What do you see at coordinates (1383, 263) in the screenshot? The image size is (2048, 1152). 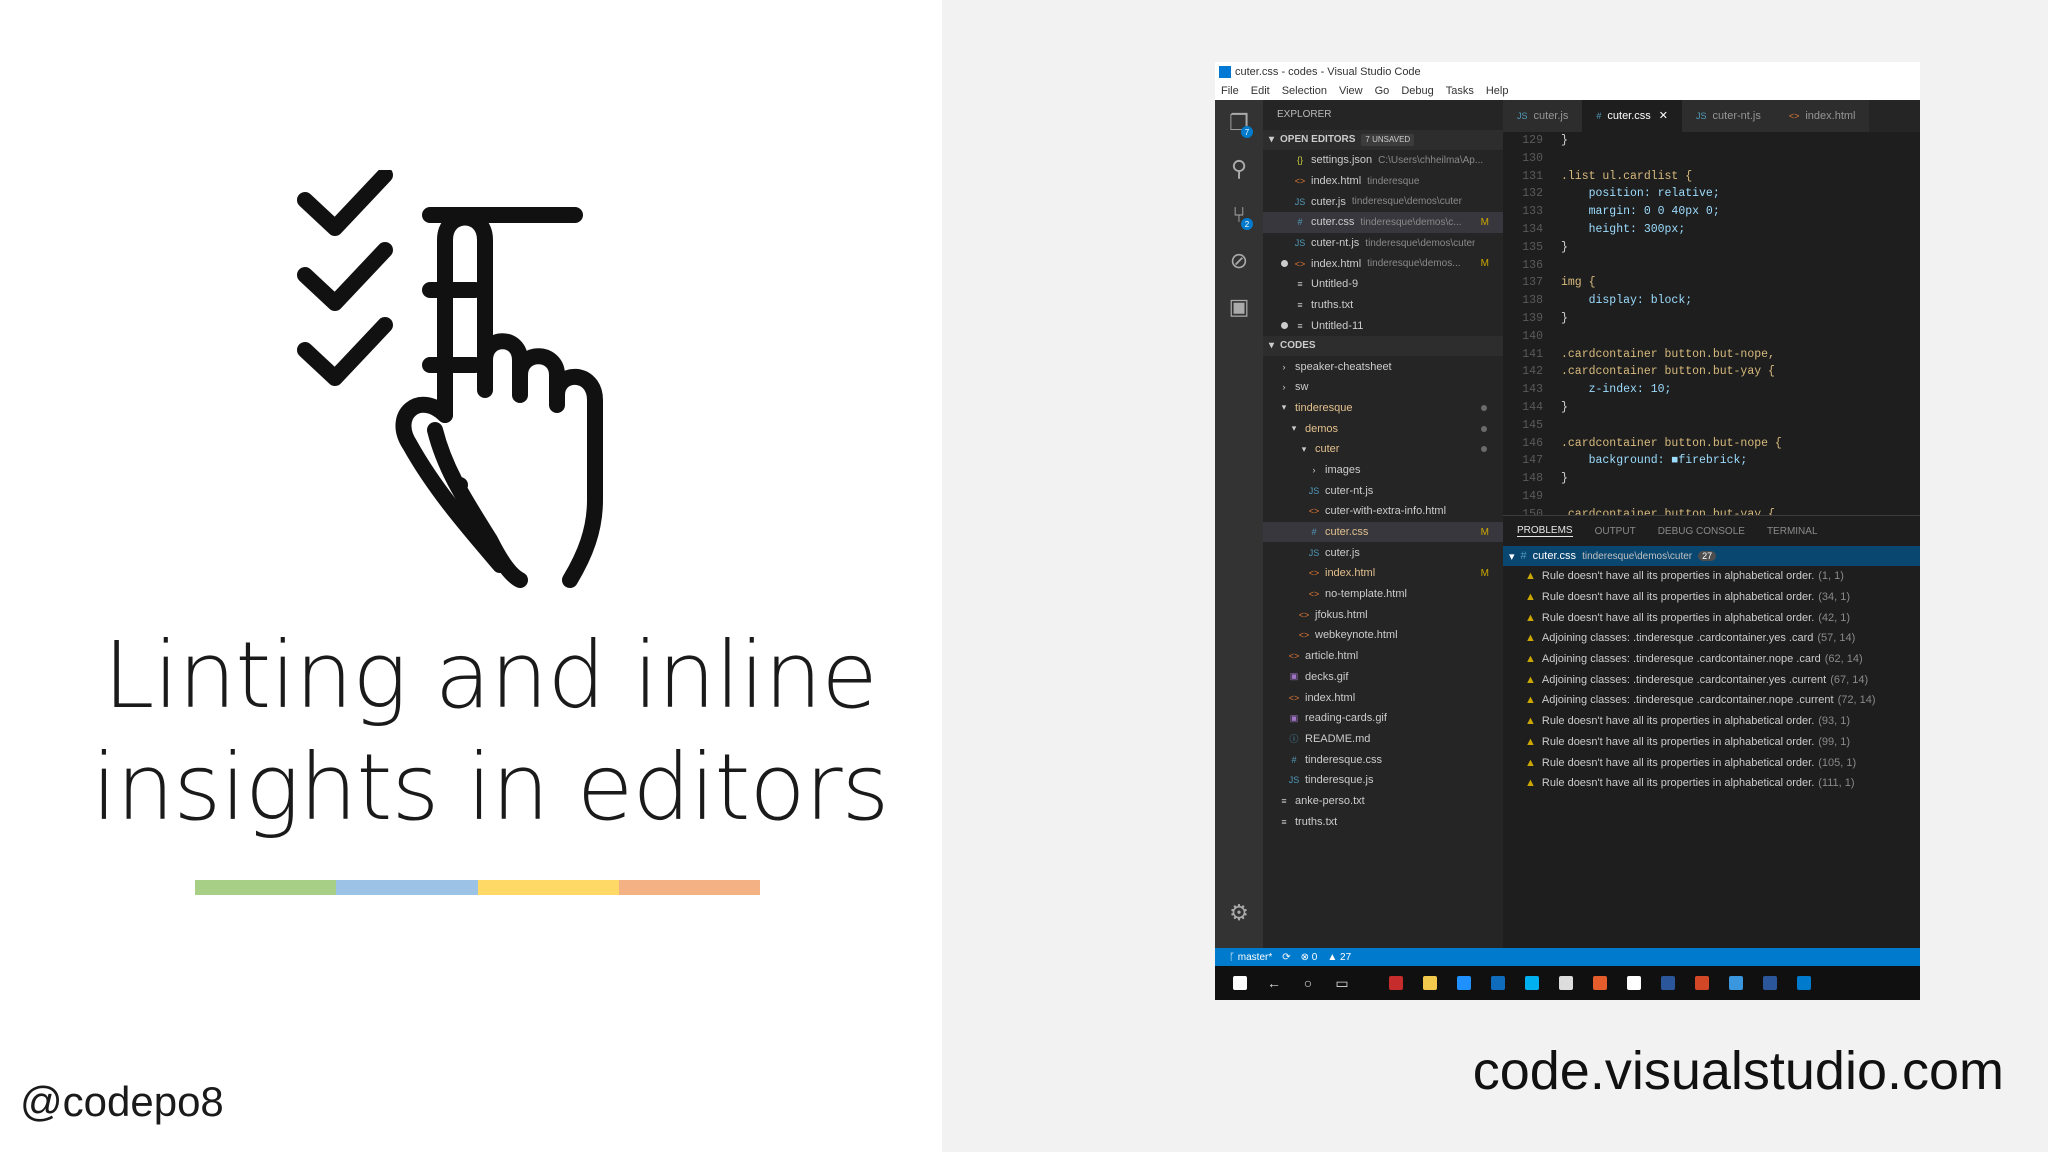 I see `open-editor-item: <> index.html tinderesque\demos... M` at bounding box center [1383, 263].